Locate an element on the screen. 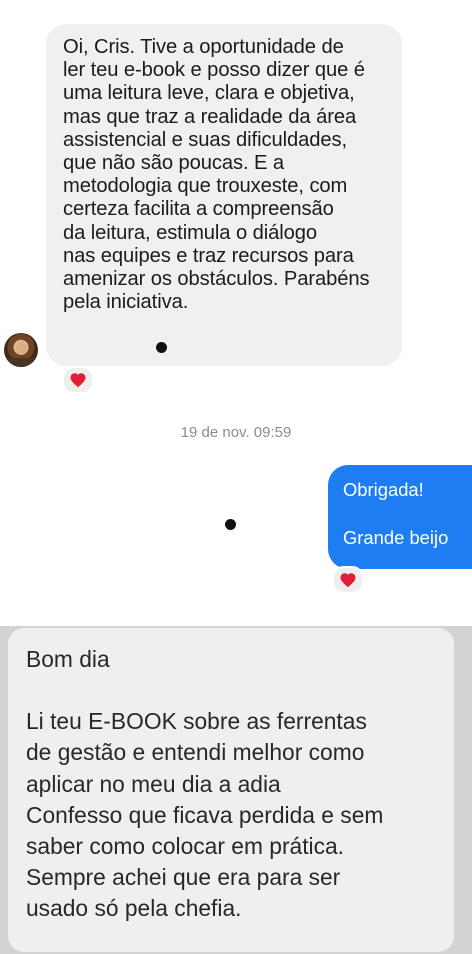 The width and height of the screenshot is (472, 954). message-timestamp: 19 de nov. 09:59 is located at coordinates (236, 432).